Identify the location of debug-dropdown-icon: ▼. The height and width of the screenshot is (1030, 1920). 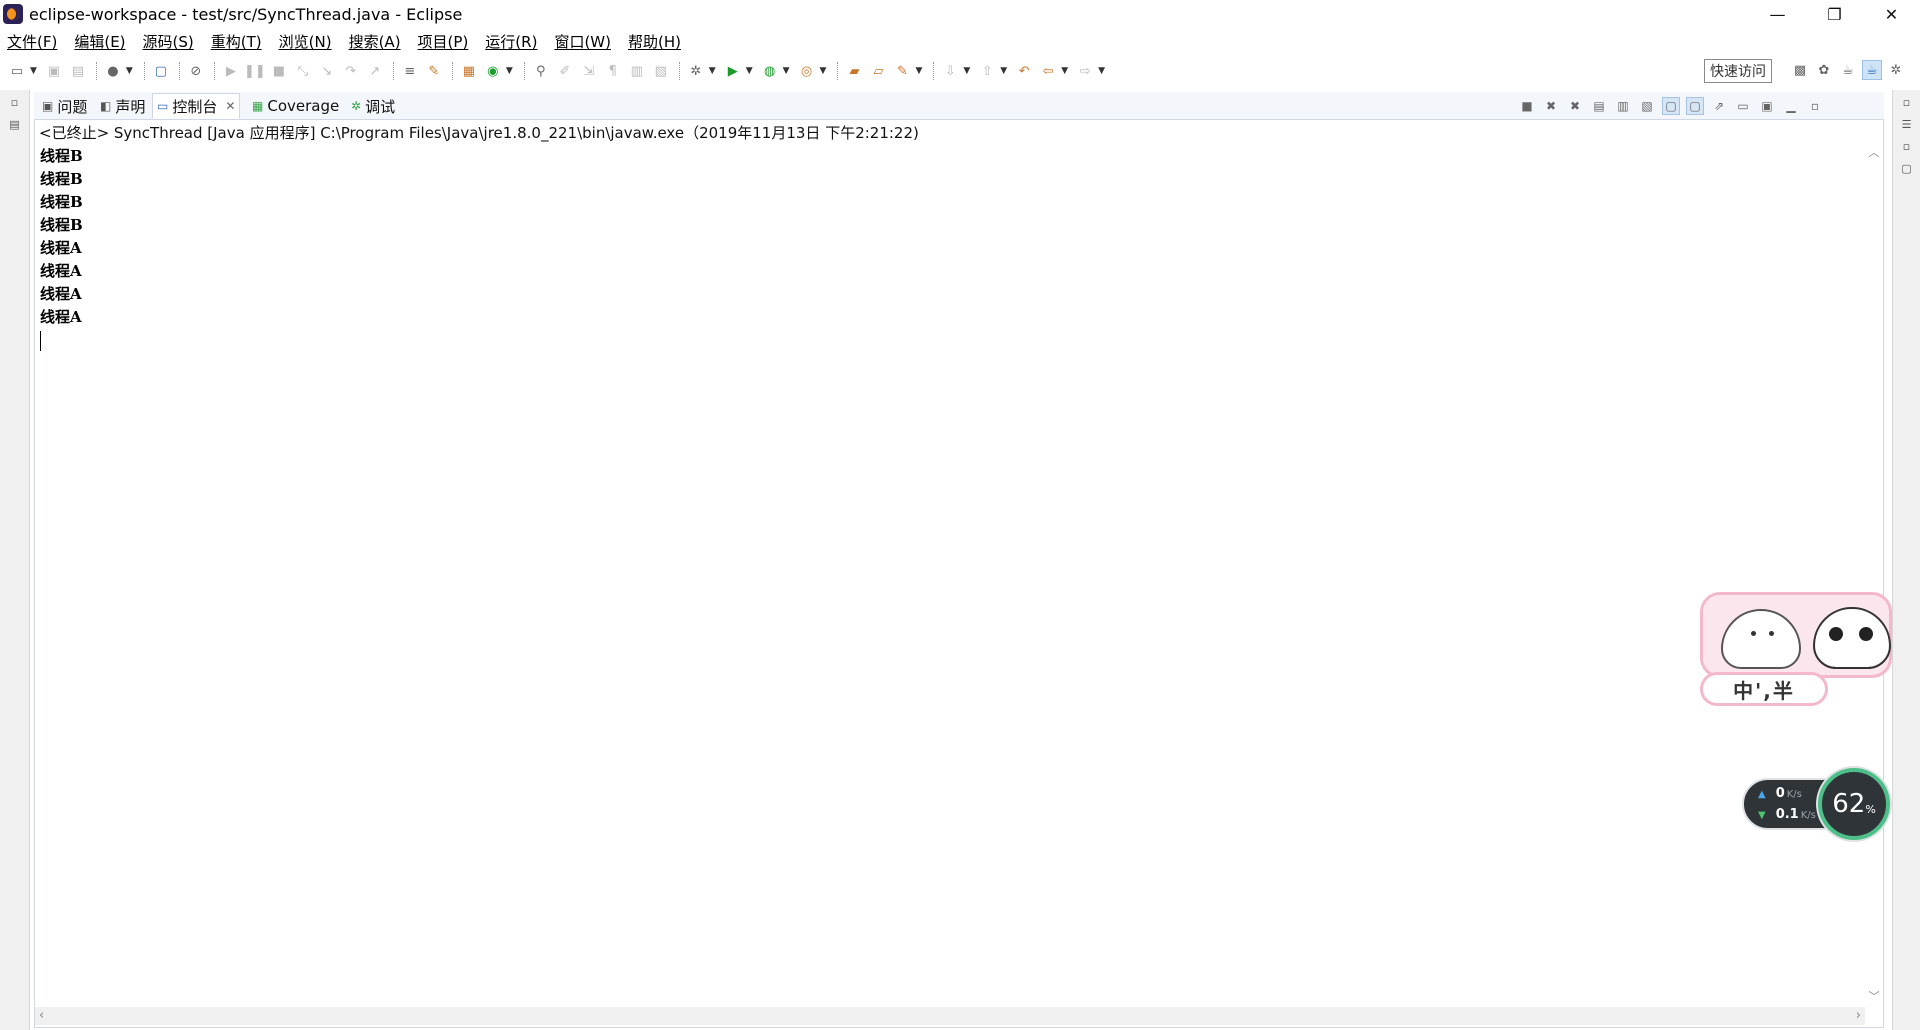
(712, 71).